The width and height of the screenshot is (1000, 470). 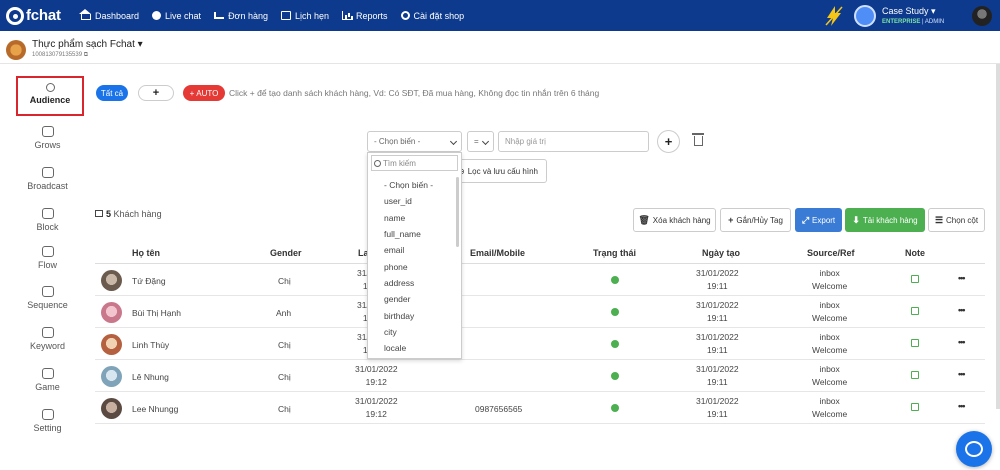 What do you see at coordinates (155, 409) in the screenshot?
I see `customer-name: Lee Nhungg` at bounding box center [155, 409].